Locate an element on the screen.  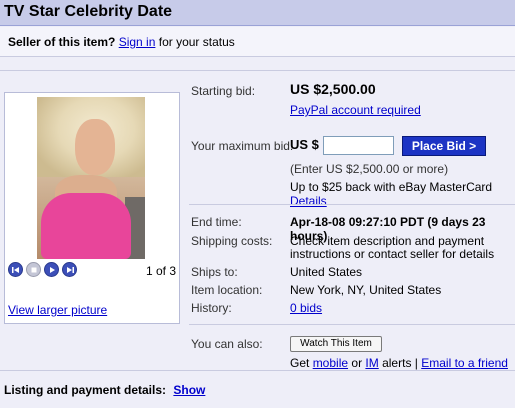
get-text: Get is located at coordinates (300, 363).